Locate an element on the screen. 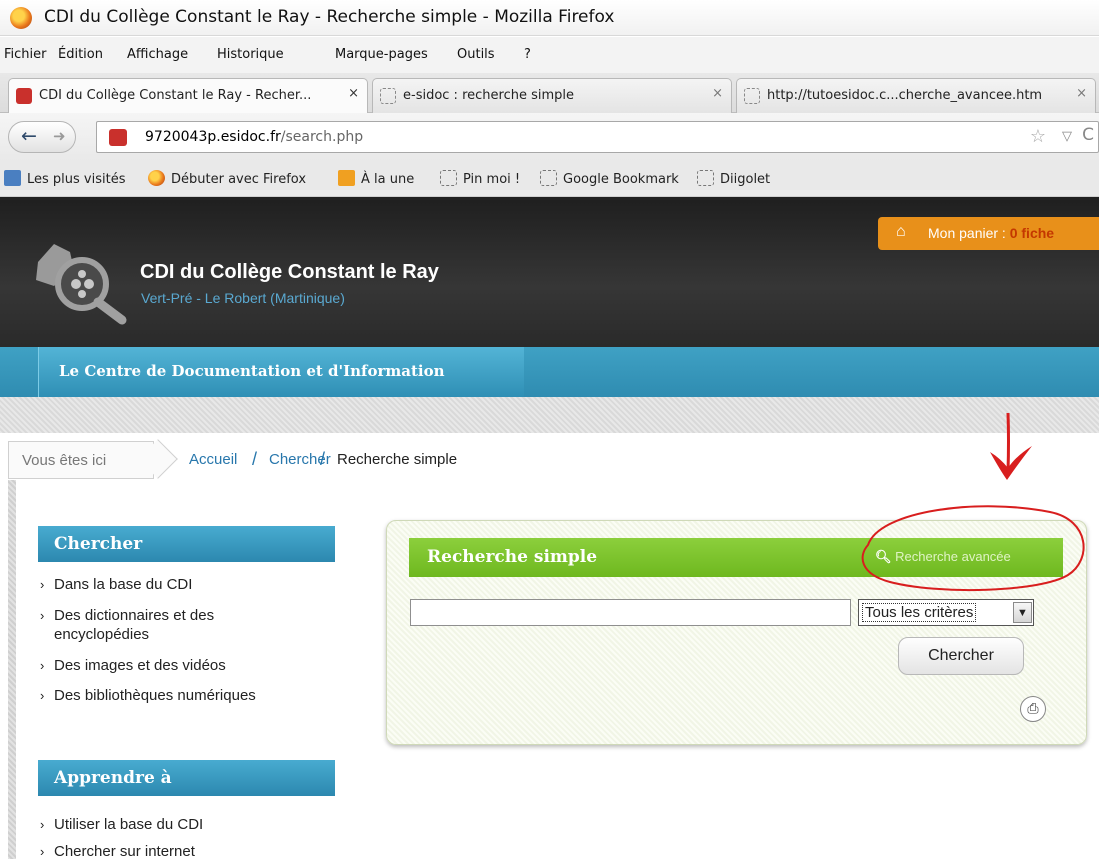 The width and height of the screenshot is (1099, 859). sidebar-link-internet: › Chercher sur internet is located at coordinates (180, 850).